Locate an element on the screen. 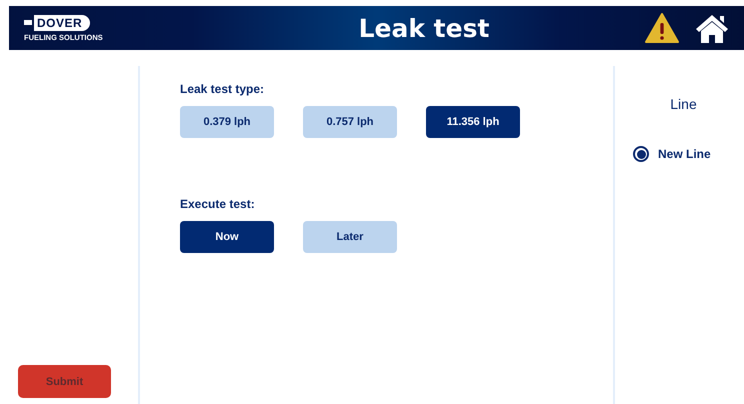  home-icon is located at coordinates (712, 28).